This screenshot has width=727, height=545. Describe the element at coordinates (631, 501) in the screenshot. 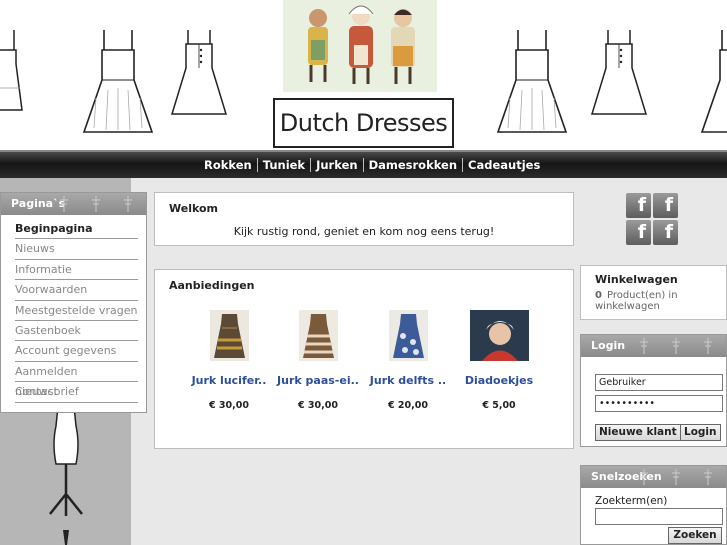

I see `search-term-label: Zoekterm(en)` at that location.